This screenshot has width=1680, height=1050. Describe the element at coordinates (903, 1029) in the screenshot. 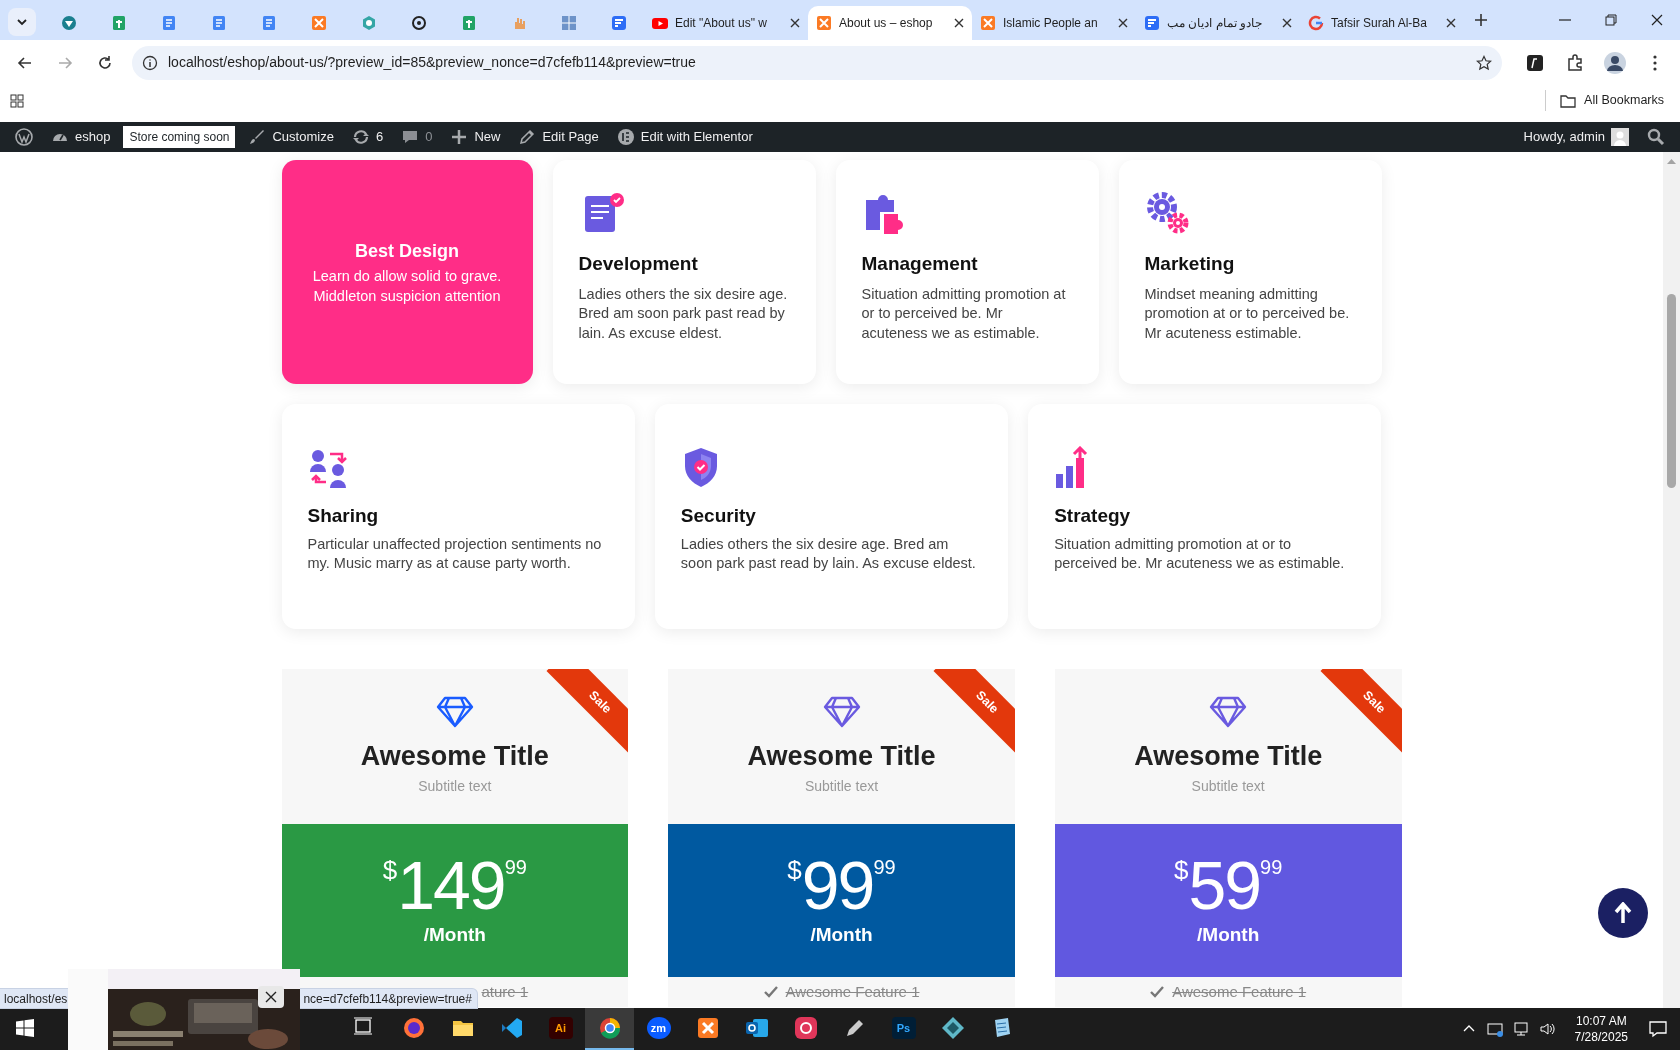

I see `taskbar-app: Ps` at that location.